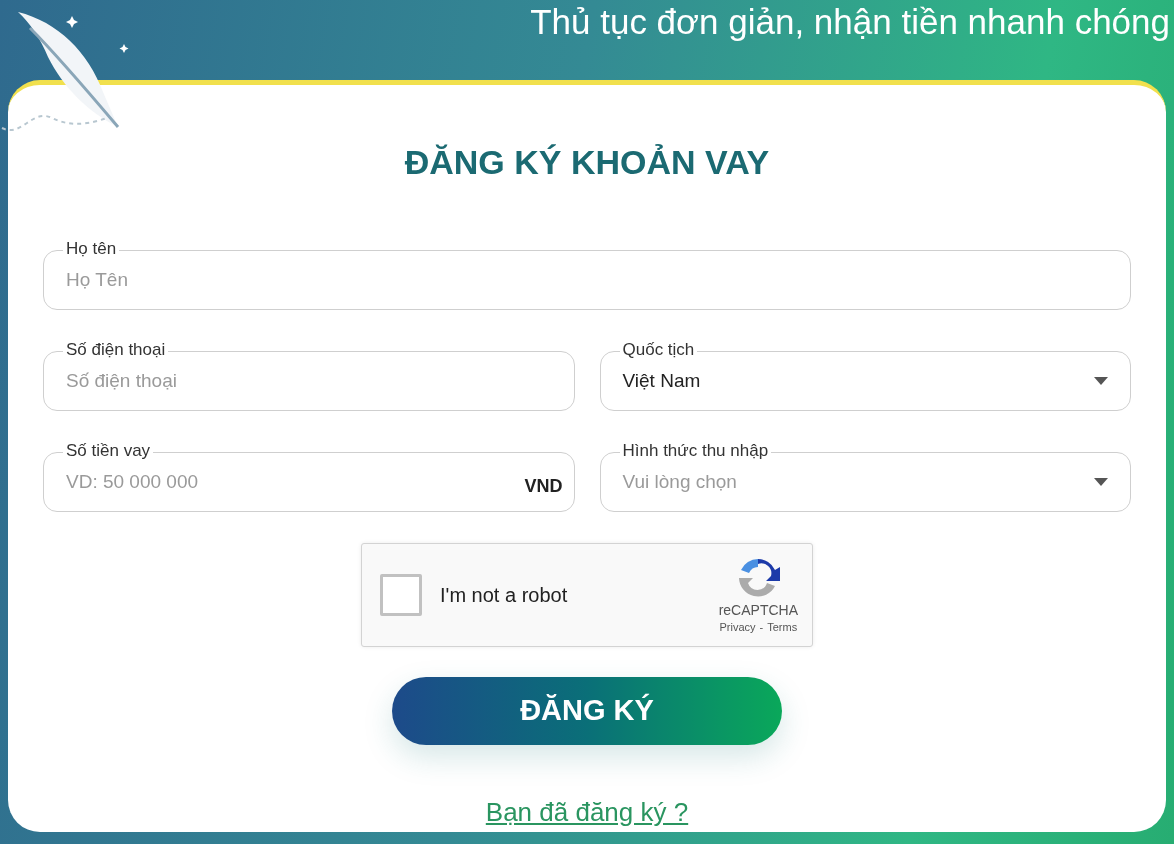 The width and height of the screenshot is (1174, 844). What do you see at coordinates (587, 162) in the screenshot?
I see `form-title: ĐĂNG KÝ KHOẢN VAY` at bounding box center [587, 162].